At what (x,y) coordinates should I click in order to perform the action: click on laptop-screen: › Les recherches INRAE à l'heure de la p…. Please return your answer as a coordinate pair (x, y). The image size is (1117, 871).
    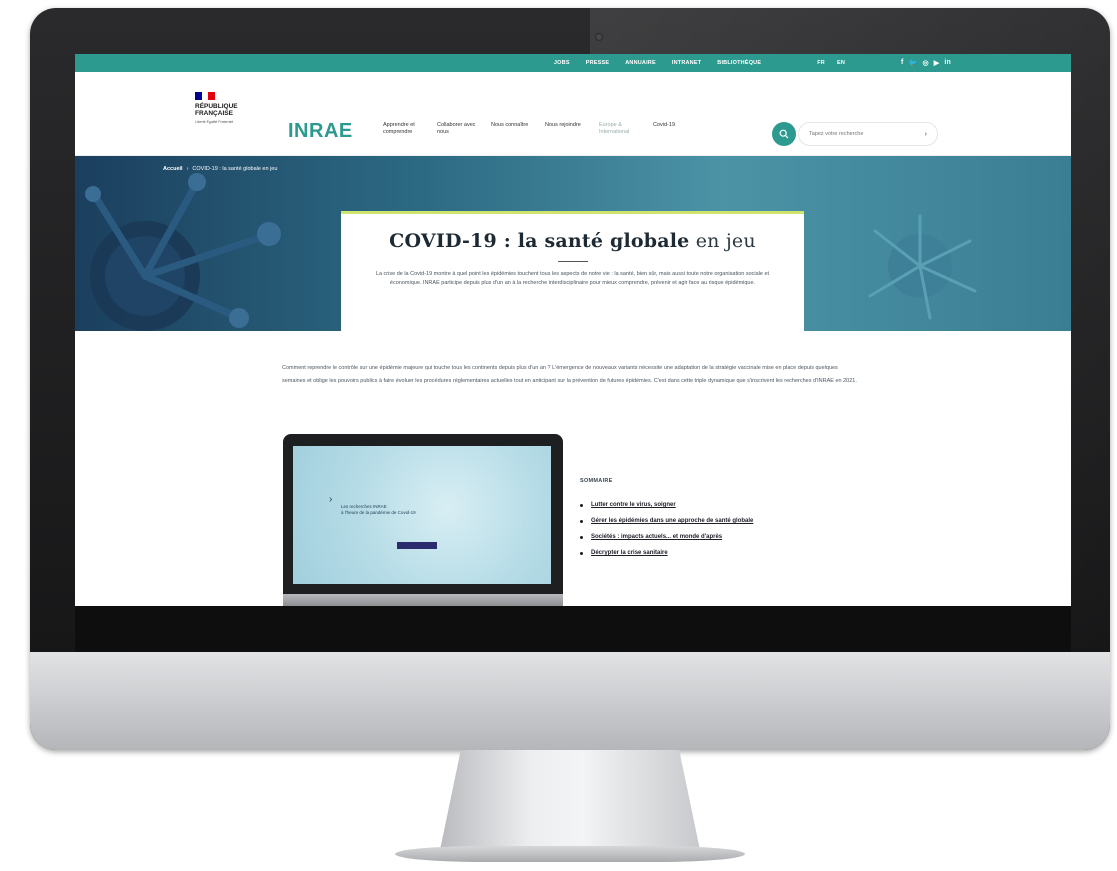
    Looking at the image, I should click on (422, 515).